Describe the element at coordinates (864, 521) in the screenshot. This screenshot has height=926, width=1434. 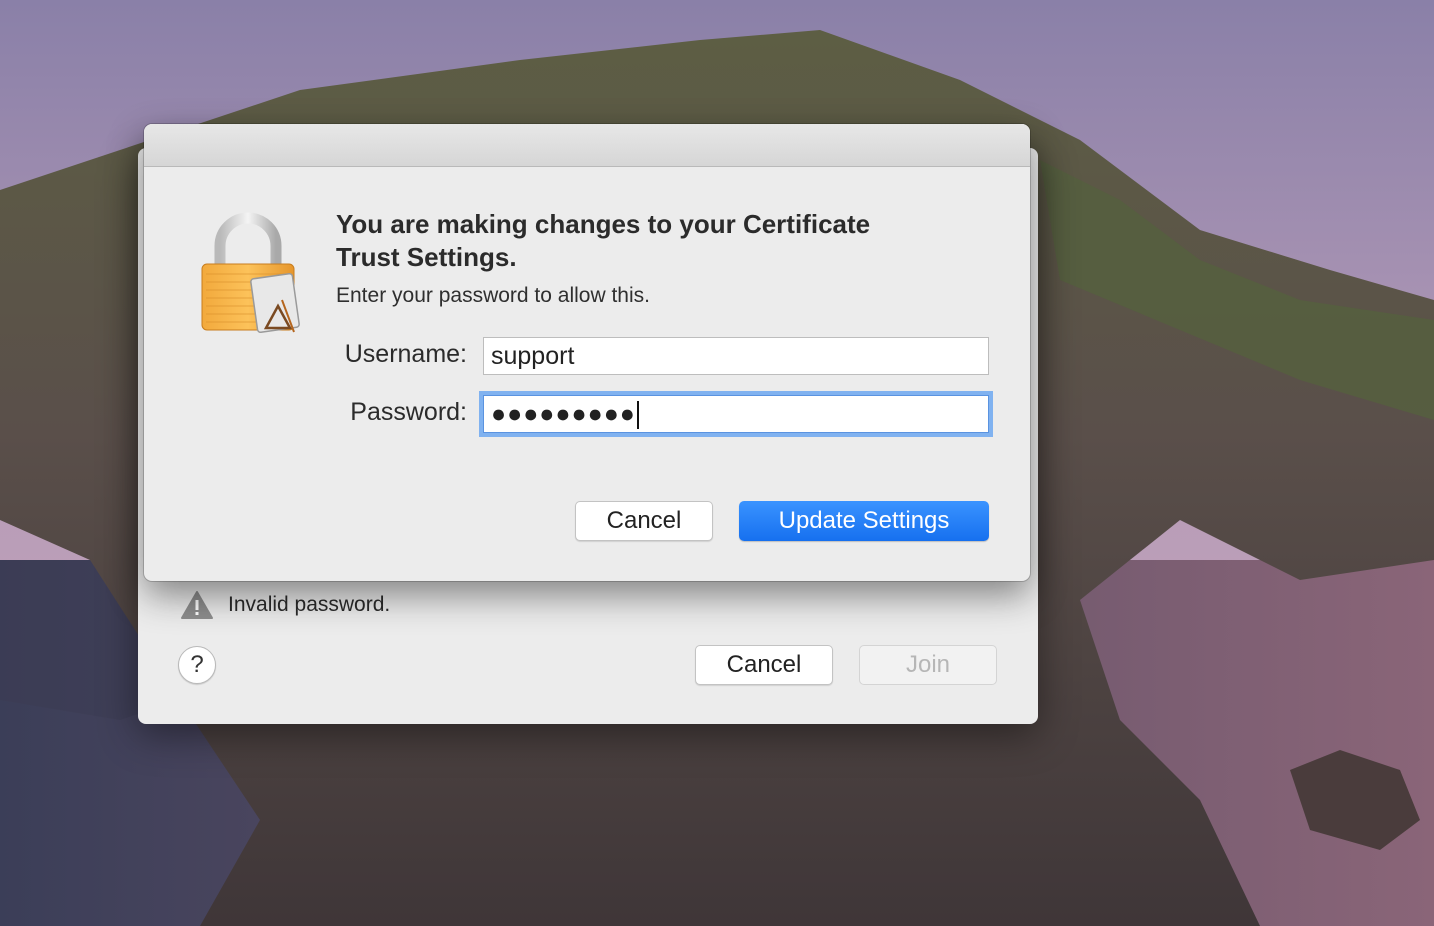
I see `update-settings-button: Update Settings` at that location.